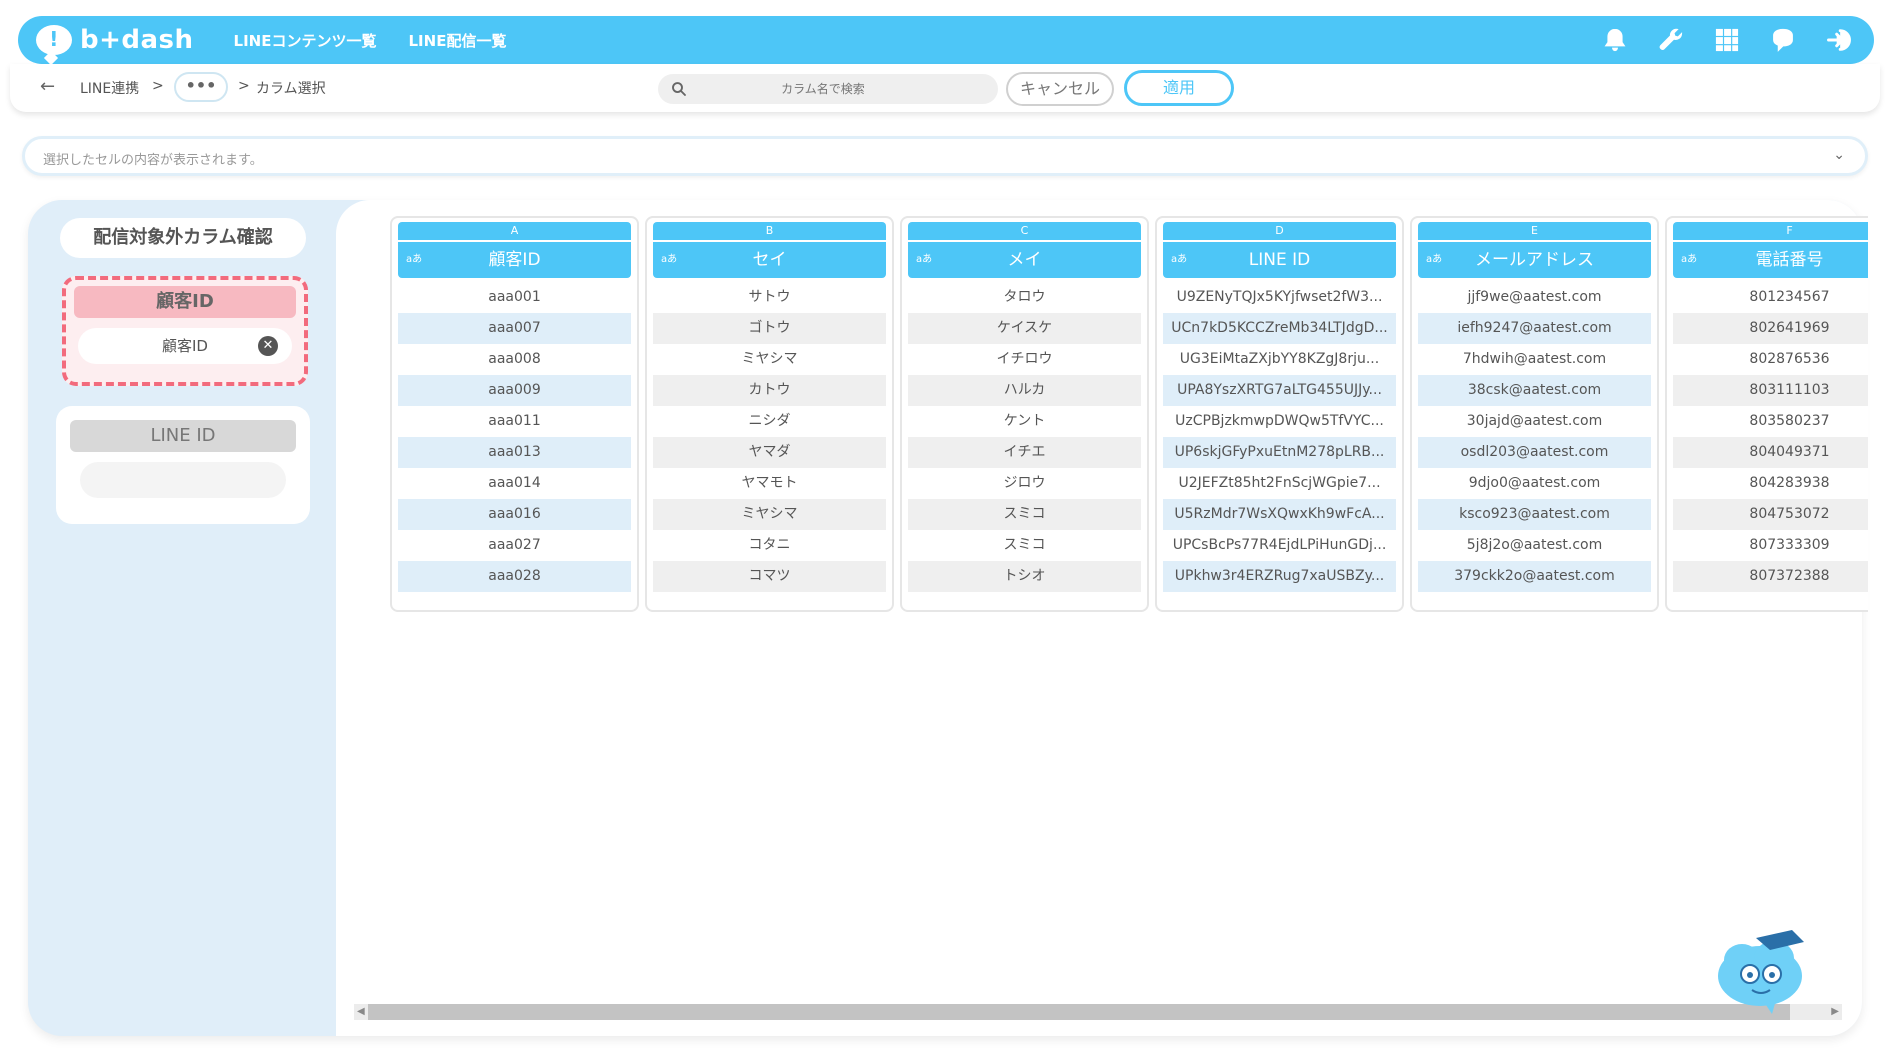  I want to click on bdash-logo: ! b+dash, so click(115, 40).